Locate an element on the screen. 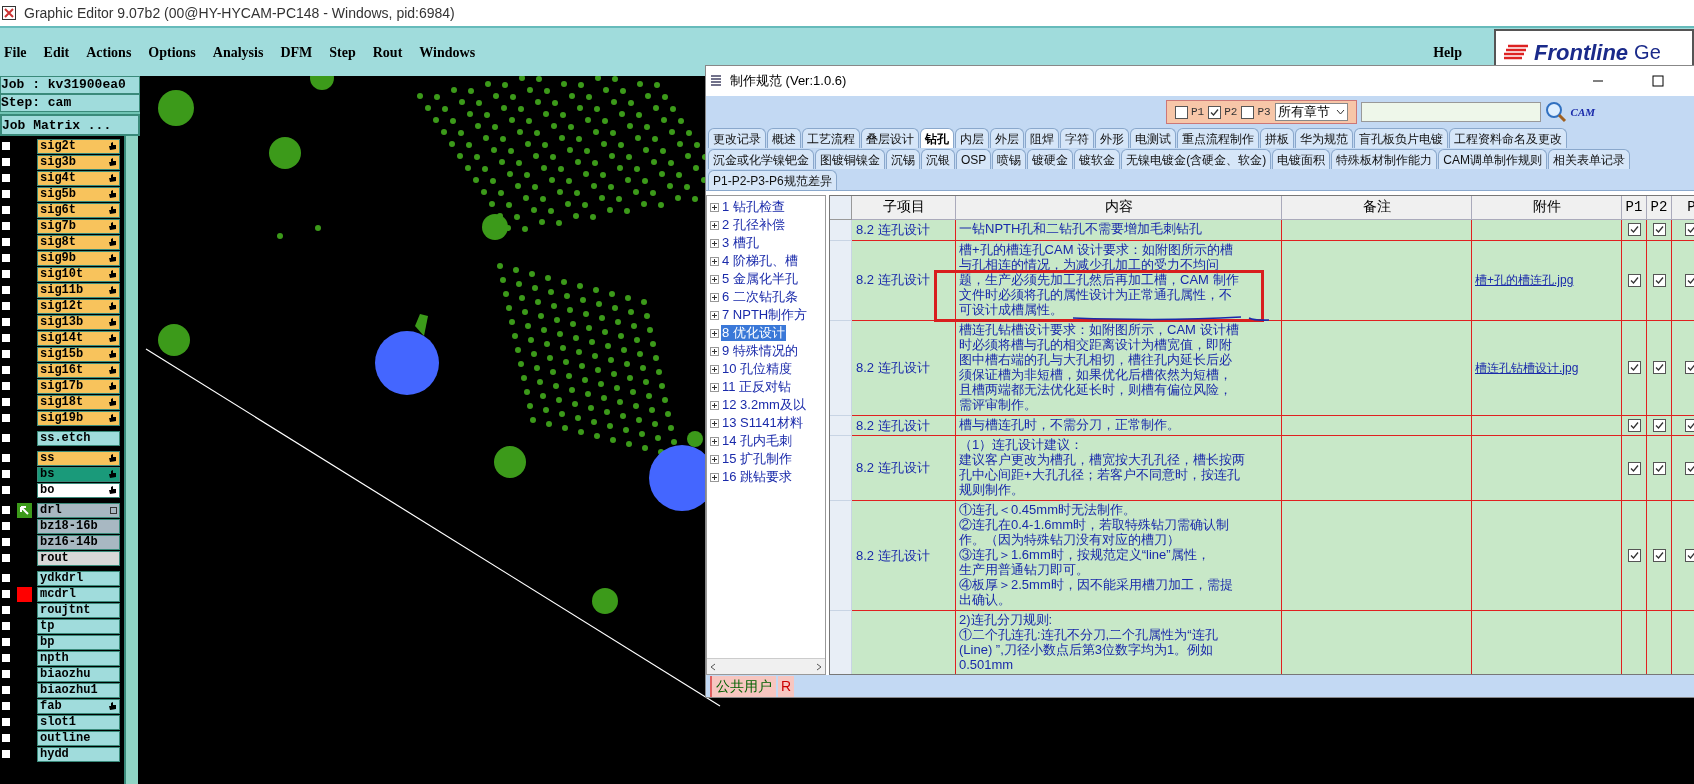 The width and height of the screenshot is (1694, 784). layer-item: sig17b is located at coordinates (78, 386).